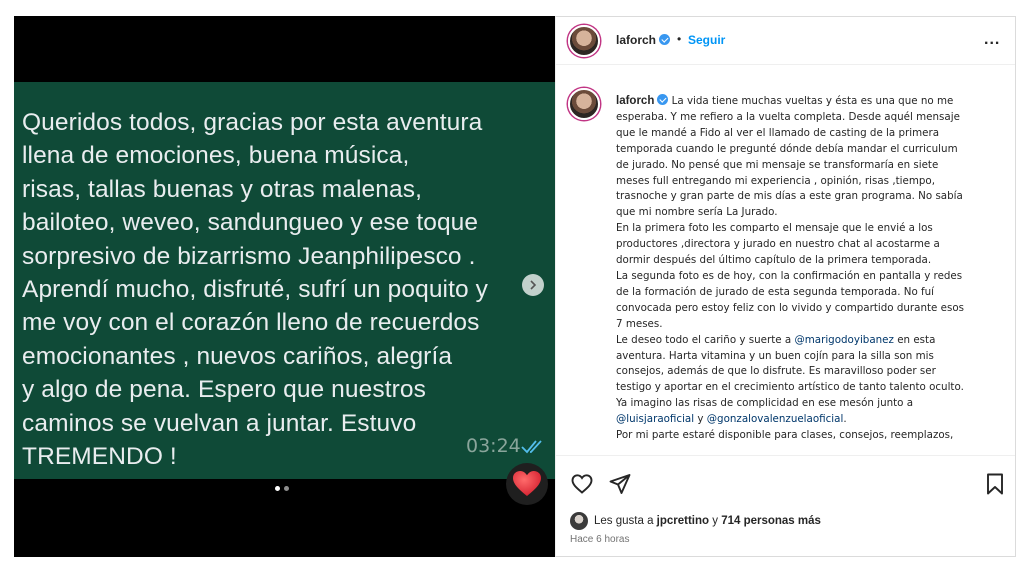 The image size is (1024, 576). What do you see at coordinates (785, 487) in the screenshot?
I see `action-bar` at bounding box center [785, 487].